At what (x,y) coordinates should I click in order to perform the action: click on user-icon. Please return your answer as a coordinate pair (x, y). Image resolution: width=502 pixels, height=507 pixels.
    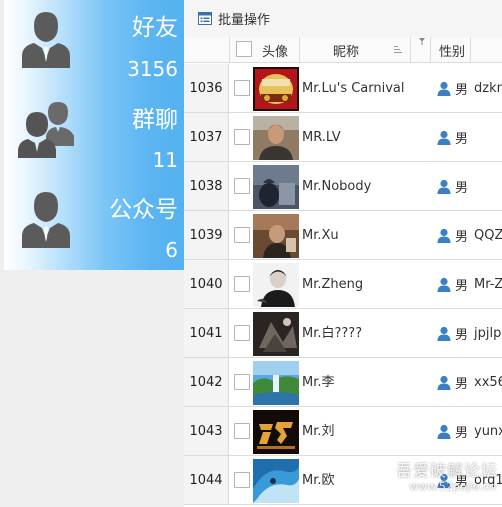
    Looking at the image, I should click on (46, 40).